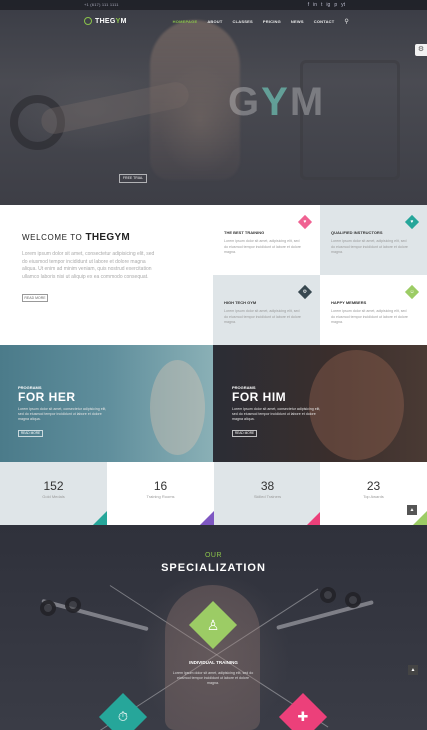  What do you see at coordinates (303, 716) in the screenshot?
I see `dumbbell-icon: ✚` at bounding box center [303, 716].